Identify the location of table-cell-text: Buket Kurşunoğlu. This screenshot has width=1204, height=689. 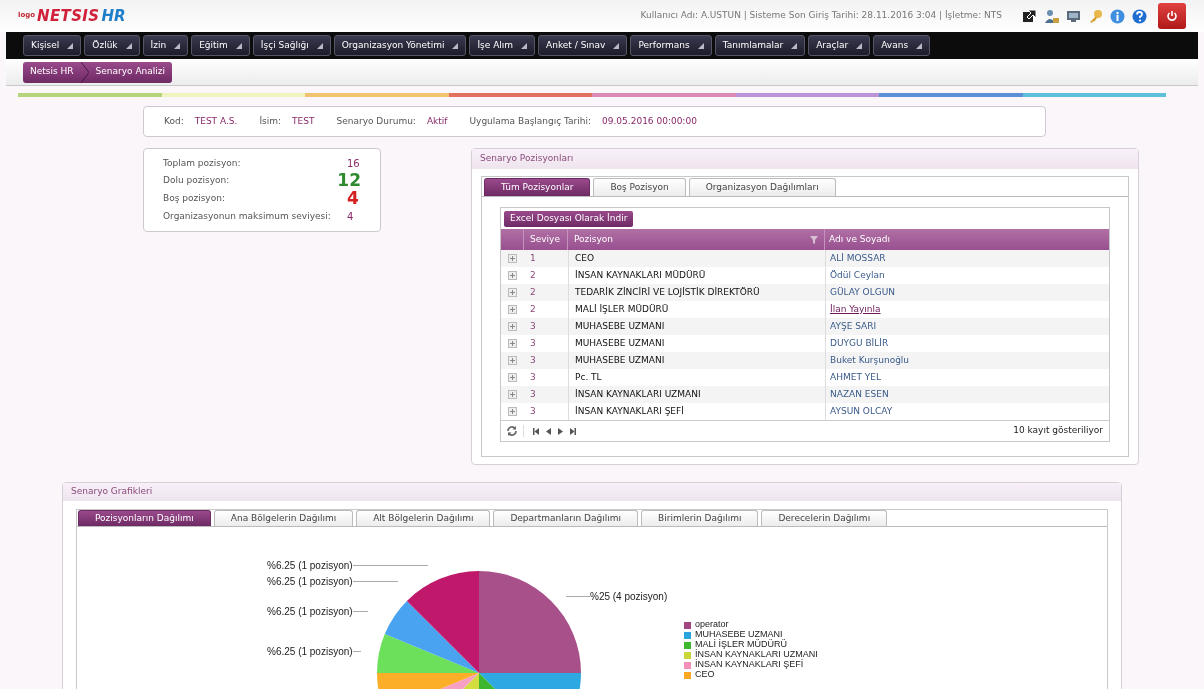
(870, 360).